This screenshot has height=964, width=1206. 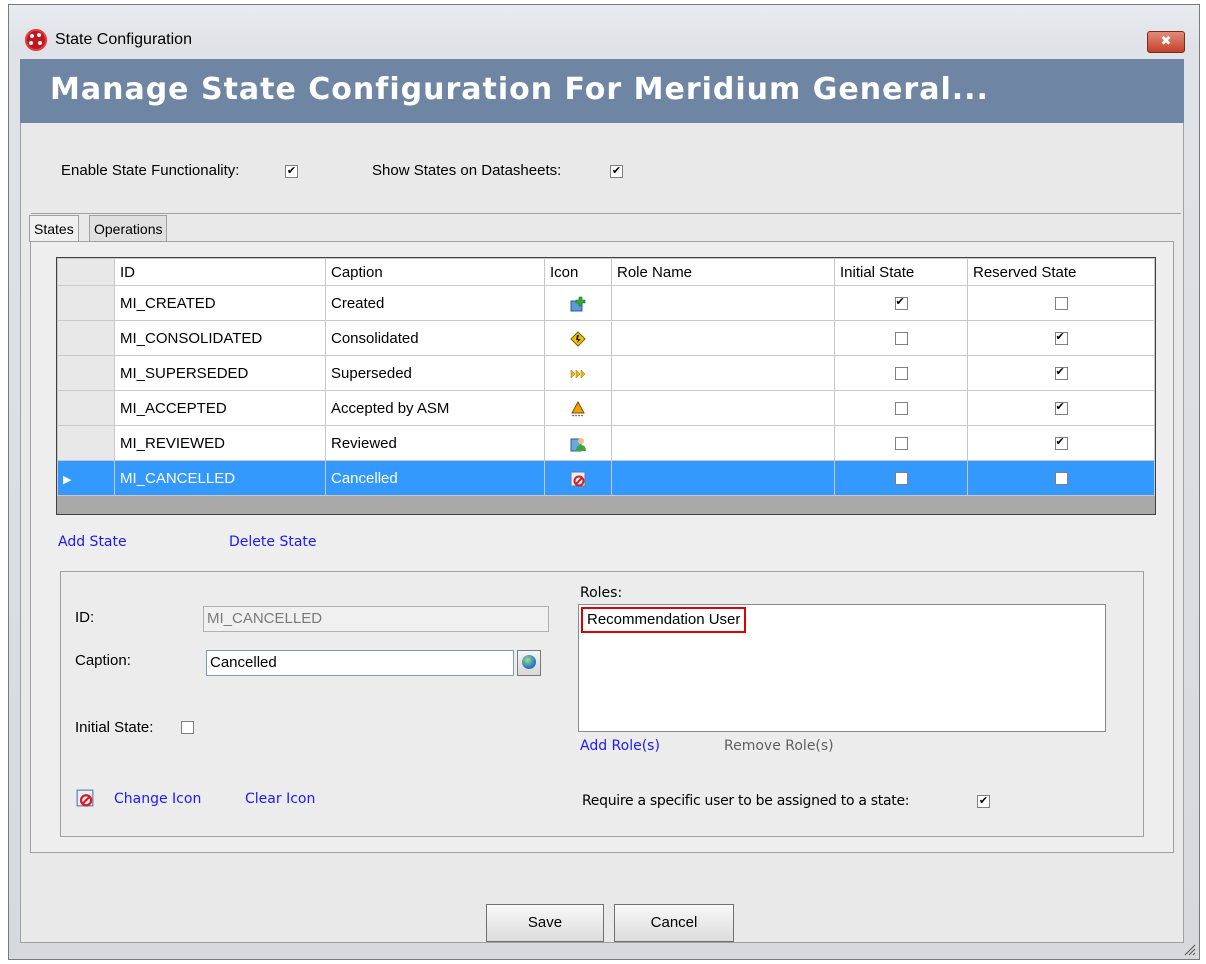 What do you see at coordinates (220, 373) in the screenshot?
I see `cell-id: MI_SUPERSEDED` at bounding box center [220, 373].